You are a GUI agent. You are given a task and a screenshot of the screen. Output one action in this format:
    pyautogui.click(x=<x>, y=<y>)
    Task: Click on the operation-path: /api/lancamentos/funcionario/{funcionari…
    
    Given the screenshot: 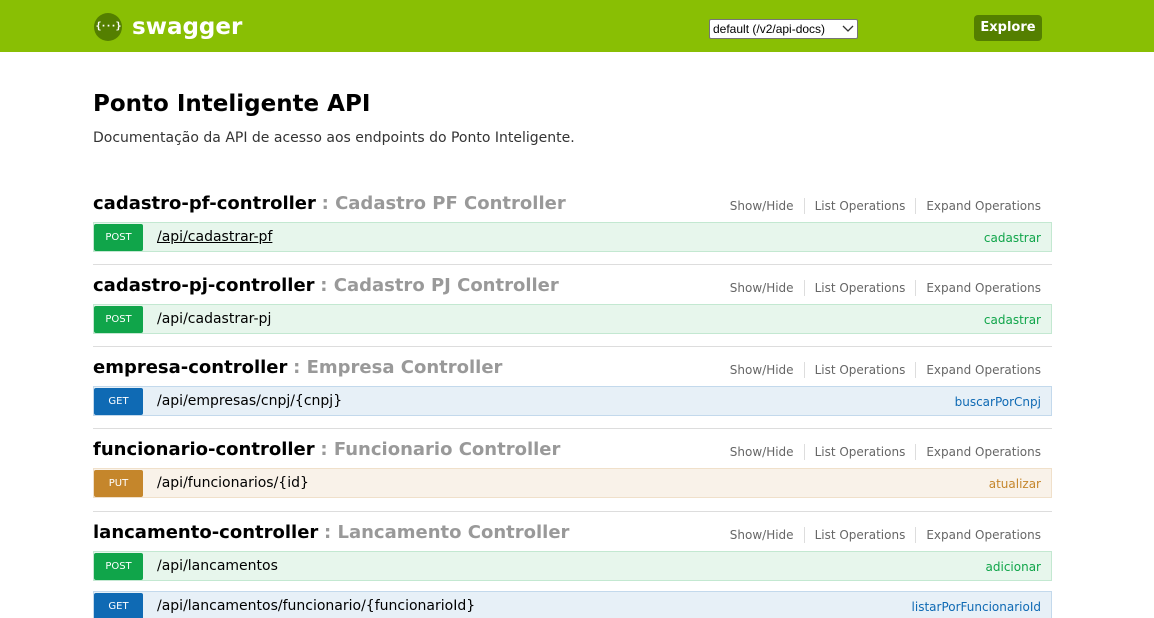 What is the action you would take?
    pyautogui.click(x=316, y=606)
    